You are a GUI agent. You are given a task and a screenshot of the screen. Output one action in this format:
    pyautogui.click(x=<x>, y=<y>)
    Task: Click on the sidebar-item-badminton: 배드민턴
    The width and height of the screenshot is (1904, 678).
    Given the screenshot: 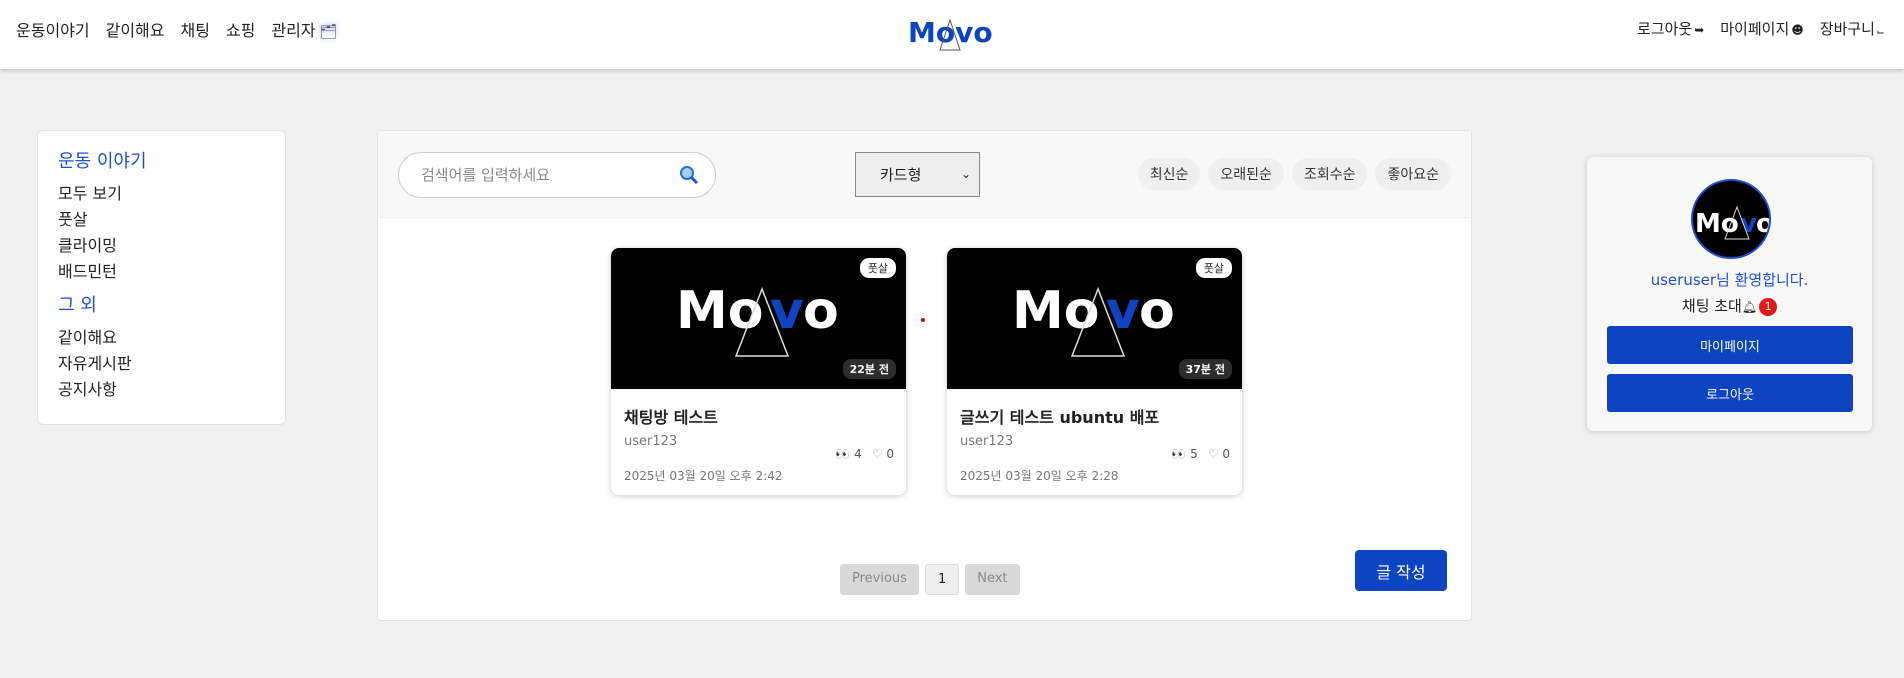 What is the action you would take?
    pyautogui.click(x=161, y=272)
    